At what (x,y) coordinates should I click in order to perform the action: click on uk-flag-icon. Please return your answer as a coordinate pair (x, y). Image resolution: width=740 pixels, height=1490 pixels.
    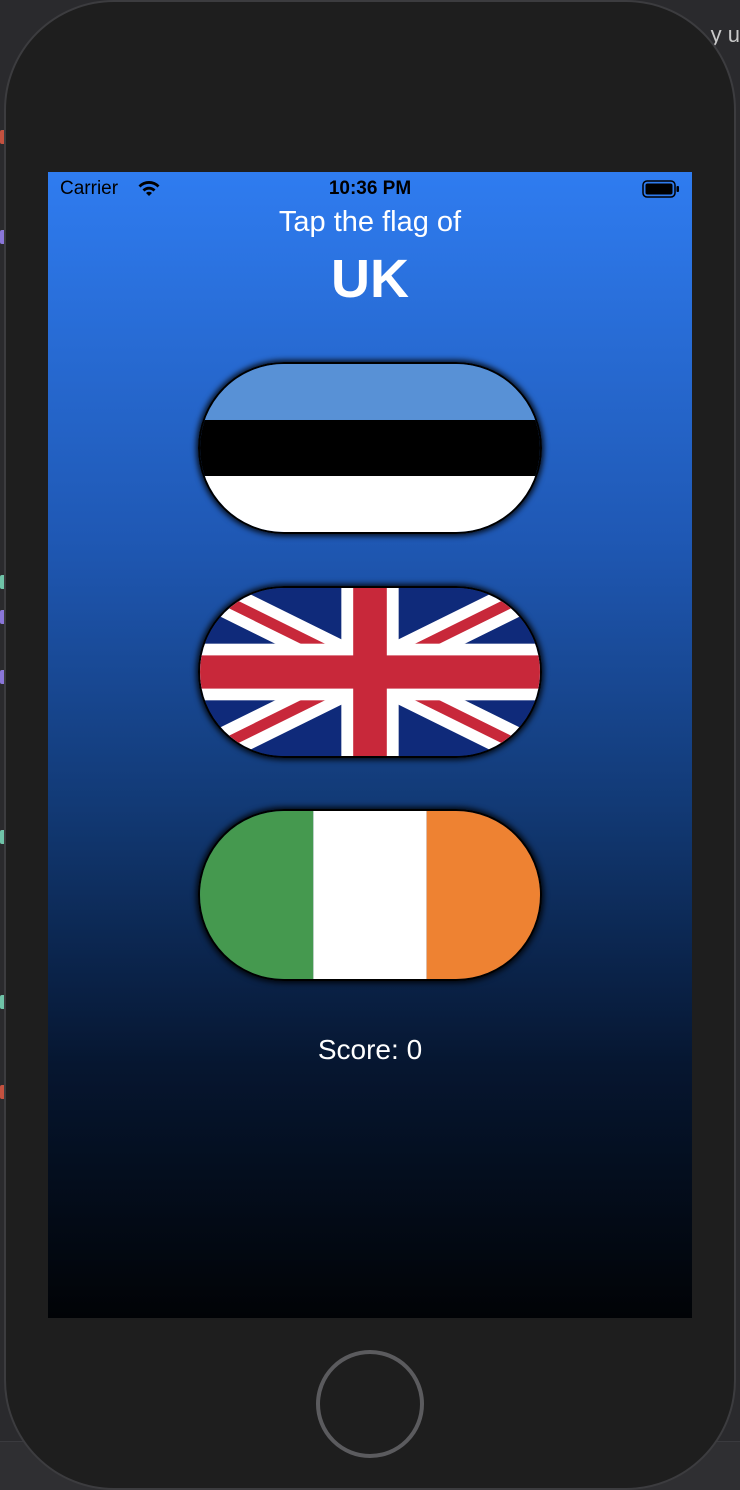
    Looking at the image, I should click on (370, 672).